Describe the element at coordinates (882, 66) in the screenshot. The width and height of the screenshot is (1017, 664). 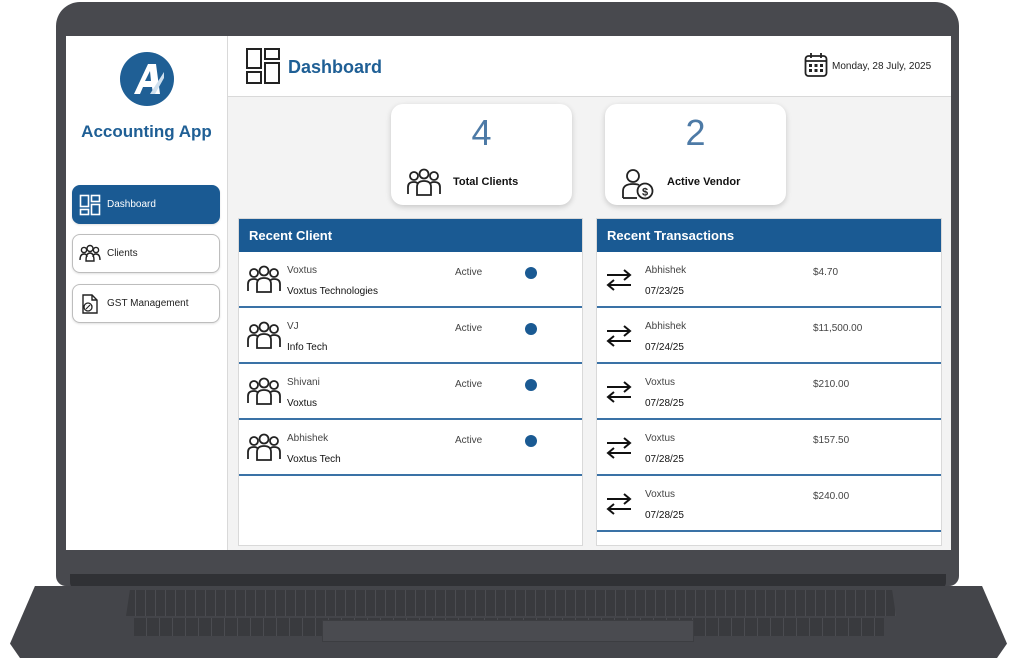
I see `current-date: Monday, 28 July, 2025` at that location.